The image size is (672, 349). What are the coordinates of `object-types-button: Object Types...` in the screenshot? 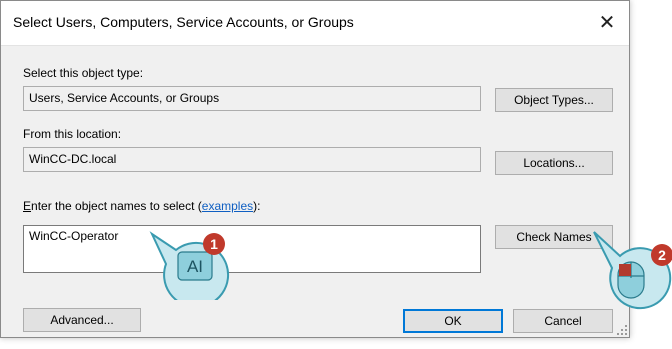 It's located at (554, 100).